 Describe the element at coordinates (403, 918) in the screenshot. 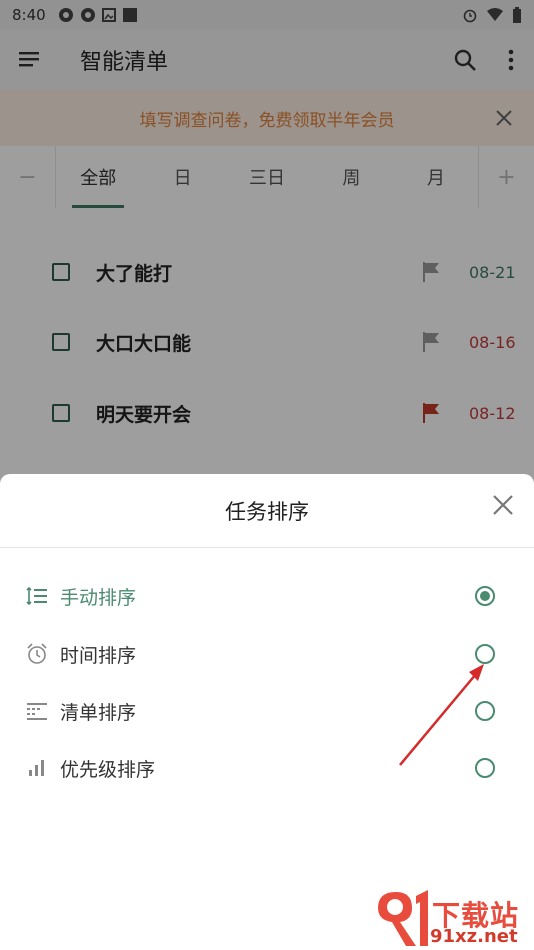

I see `watermark-logo-icon` at that location.